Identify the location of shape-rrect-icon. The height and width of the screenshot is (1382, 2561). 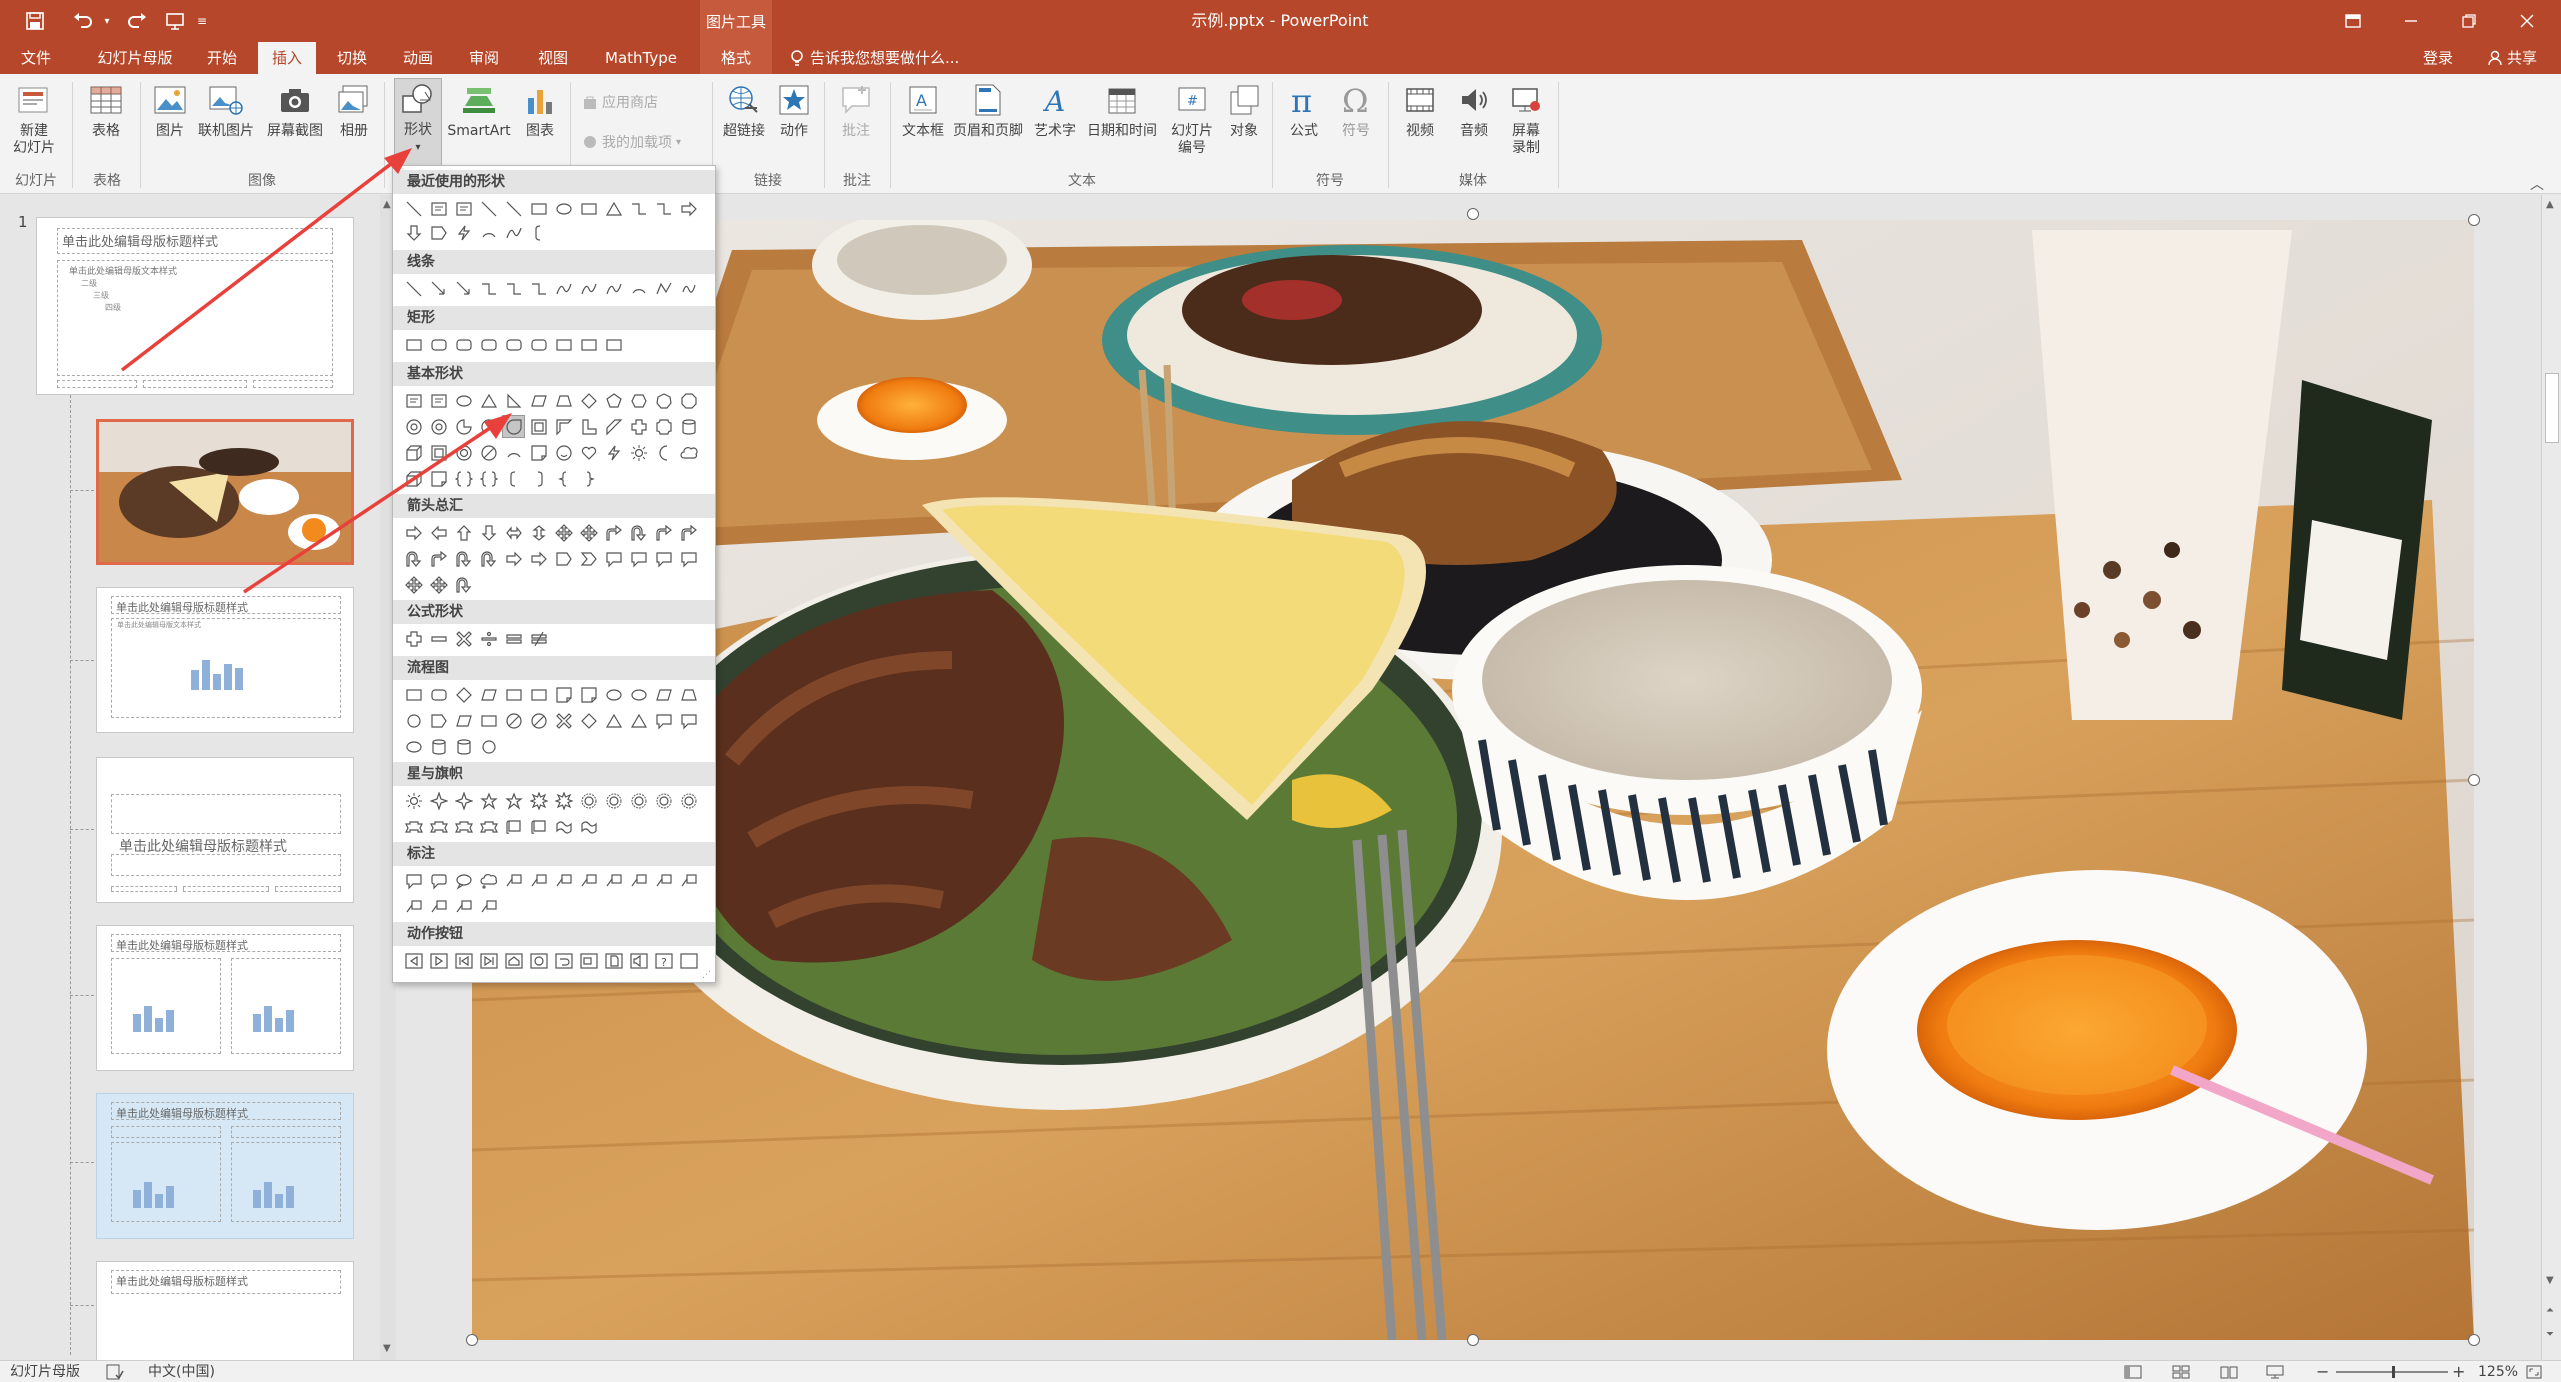
(538, 344).